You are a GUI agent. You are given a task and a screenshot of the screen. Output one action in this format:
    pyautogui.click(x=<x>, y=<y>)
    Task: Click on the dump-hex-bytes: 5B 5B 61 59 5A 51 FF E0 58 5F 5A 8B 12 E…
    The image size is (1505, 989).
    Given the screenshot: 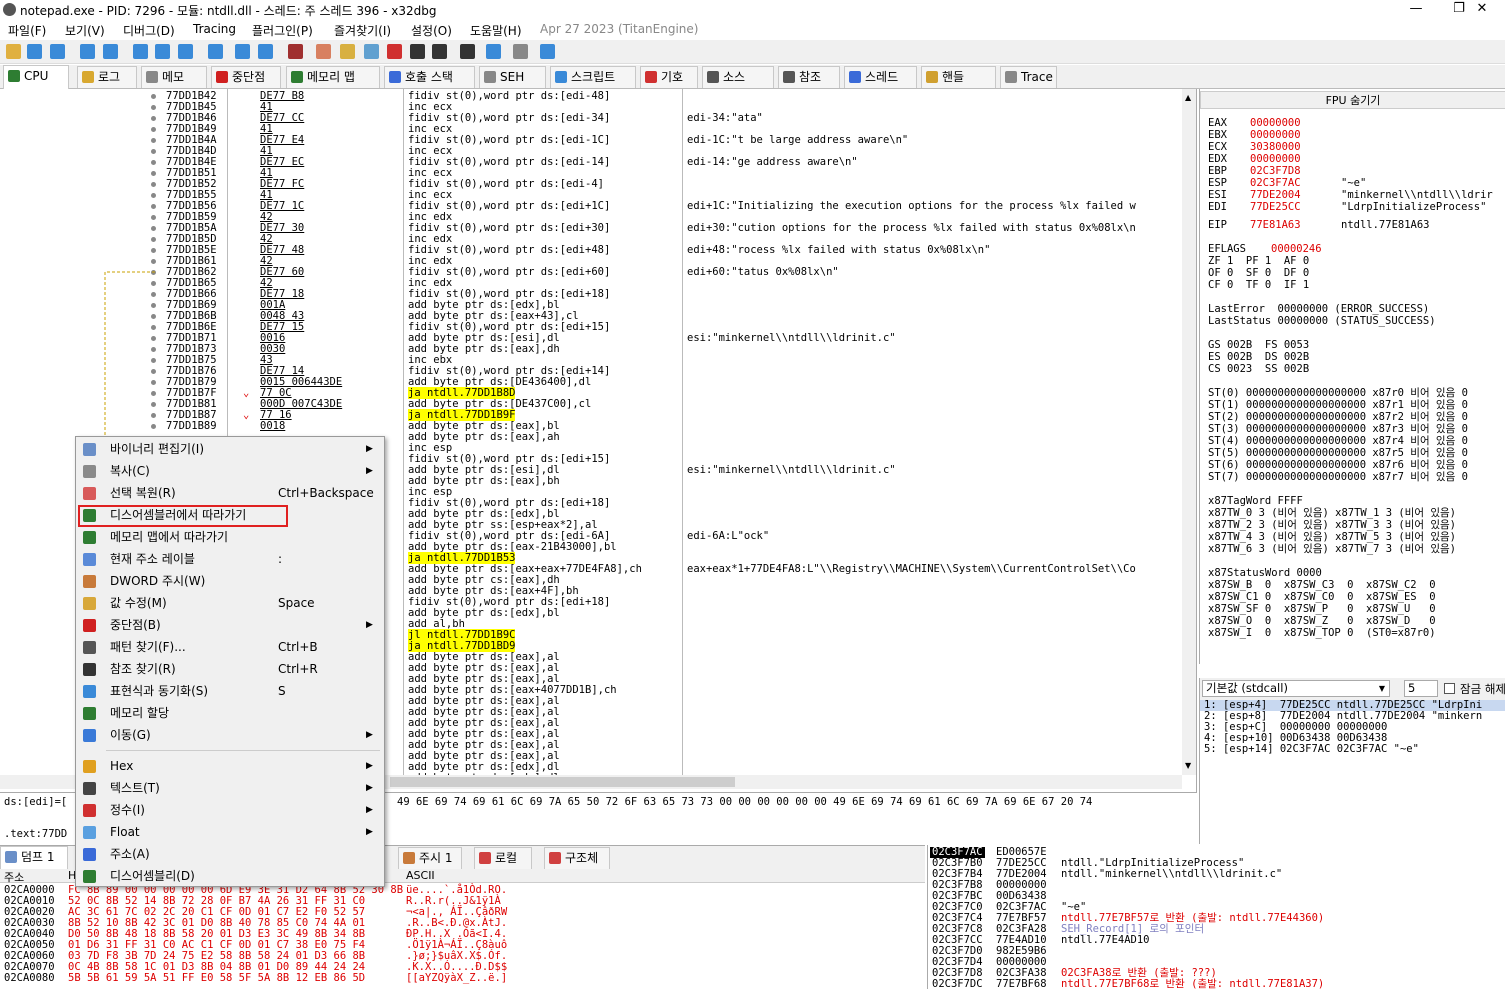 What is the action you would take?
    pyautogui.click(x=216, y=978)
    